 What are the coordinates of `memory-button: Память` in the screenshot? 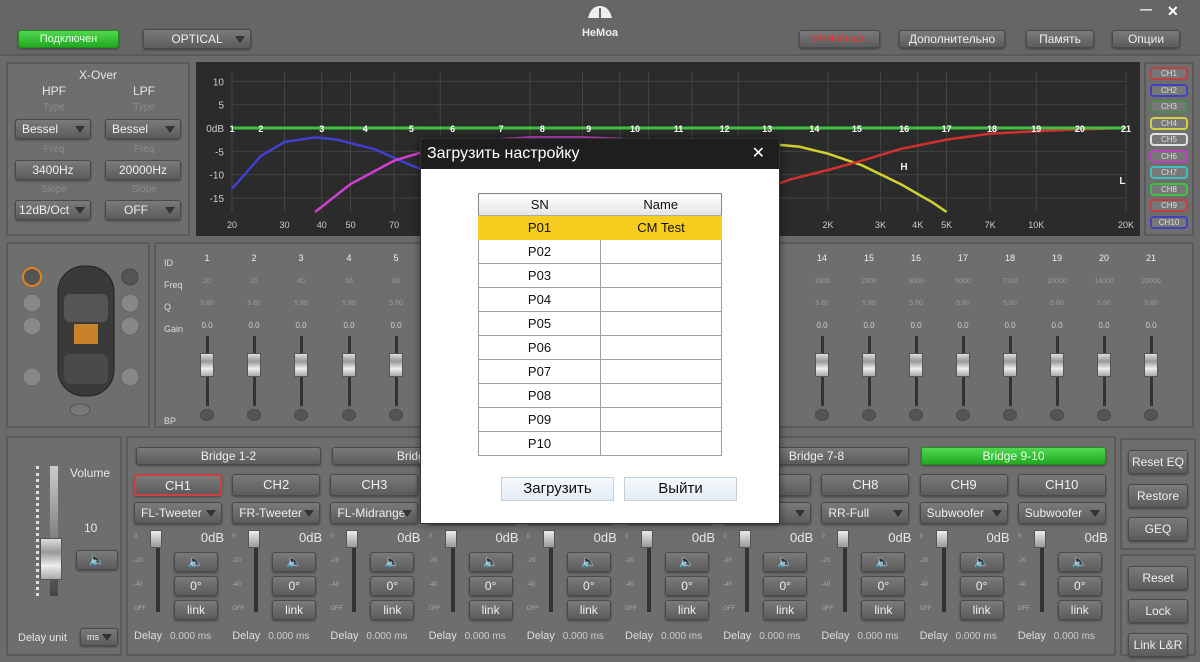 It's located at (1060, 39).